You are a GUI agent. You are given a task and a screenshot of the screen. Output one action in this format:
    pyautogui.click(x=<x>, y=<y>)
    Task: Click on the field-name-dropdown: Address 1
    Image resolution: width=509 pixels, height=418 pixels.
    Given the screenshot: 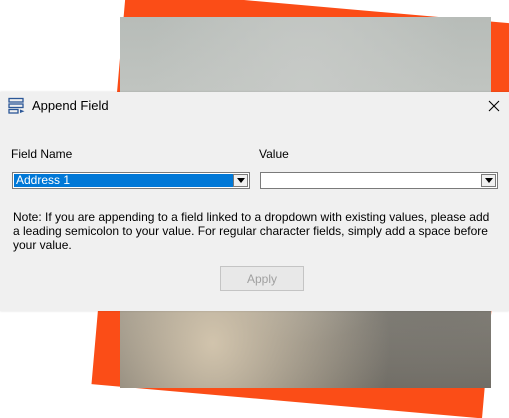 What is the action you would take?
    pyautogui.click(x=131, y=180)
    